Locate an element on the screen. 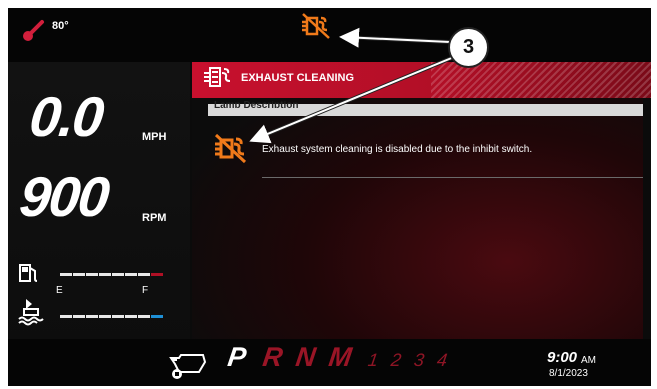 The width and height of the screenshot is (657, 389). callout-number-badge: 3 is located at coordinates (468, 47).